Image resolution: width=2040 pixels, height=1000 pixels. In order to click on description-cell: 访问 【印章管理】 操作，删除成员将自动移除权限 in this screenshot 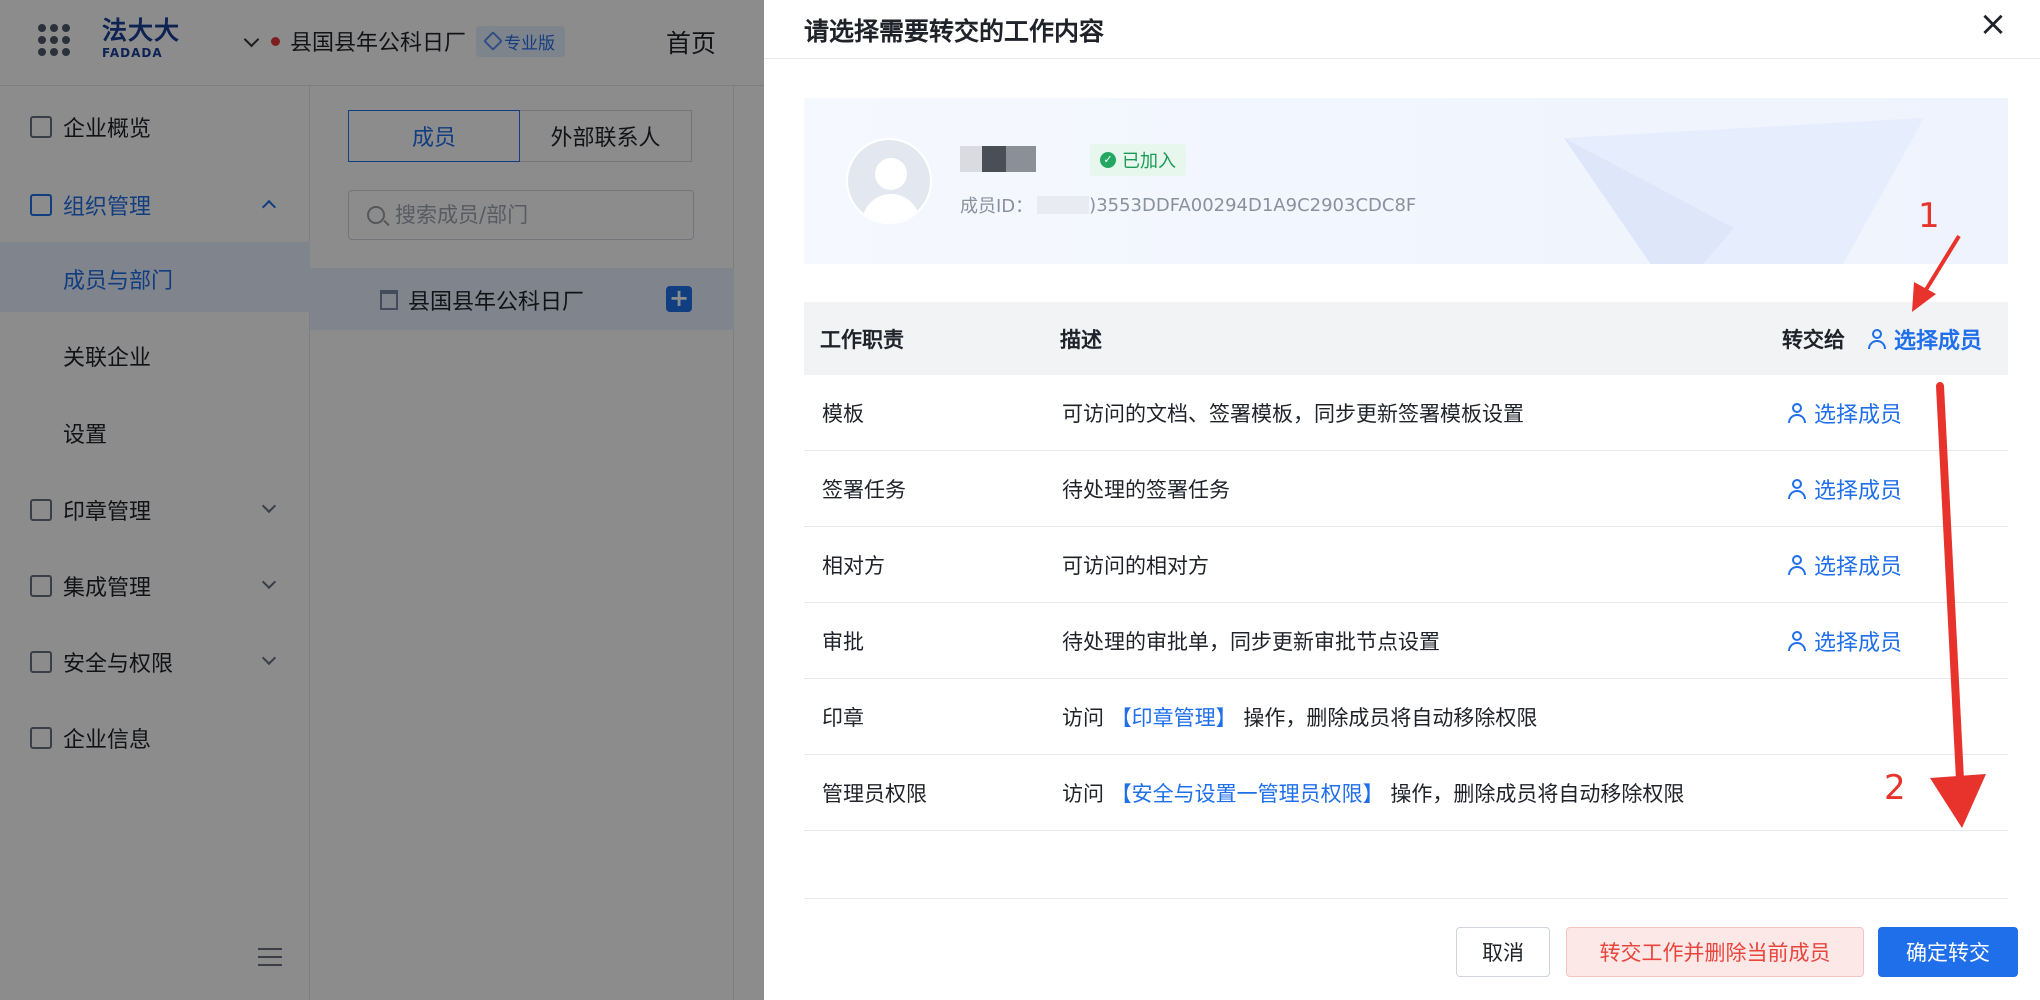, I will do `click(1299, 717)`.